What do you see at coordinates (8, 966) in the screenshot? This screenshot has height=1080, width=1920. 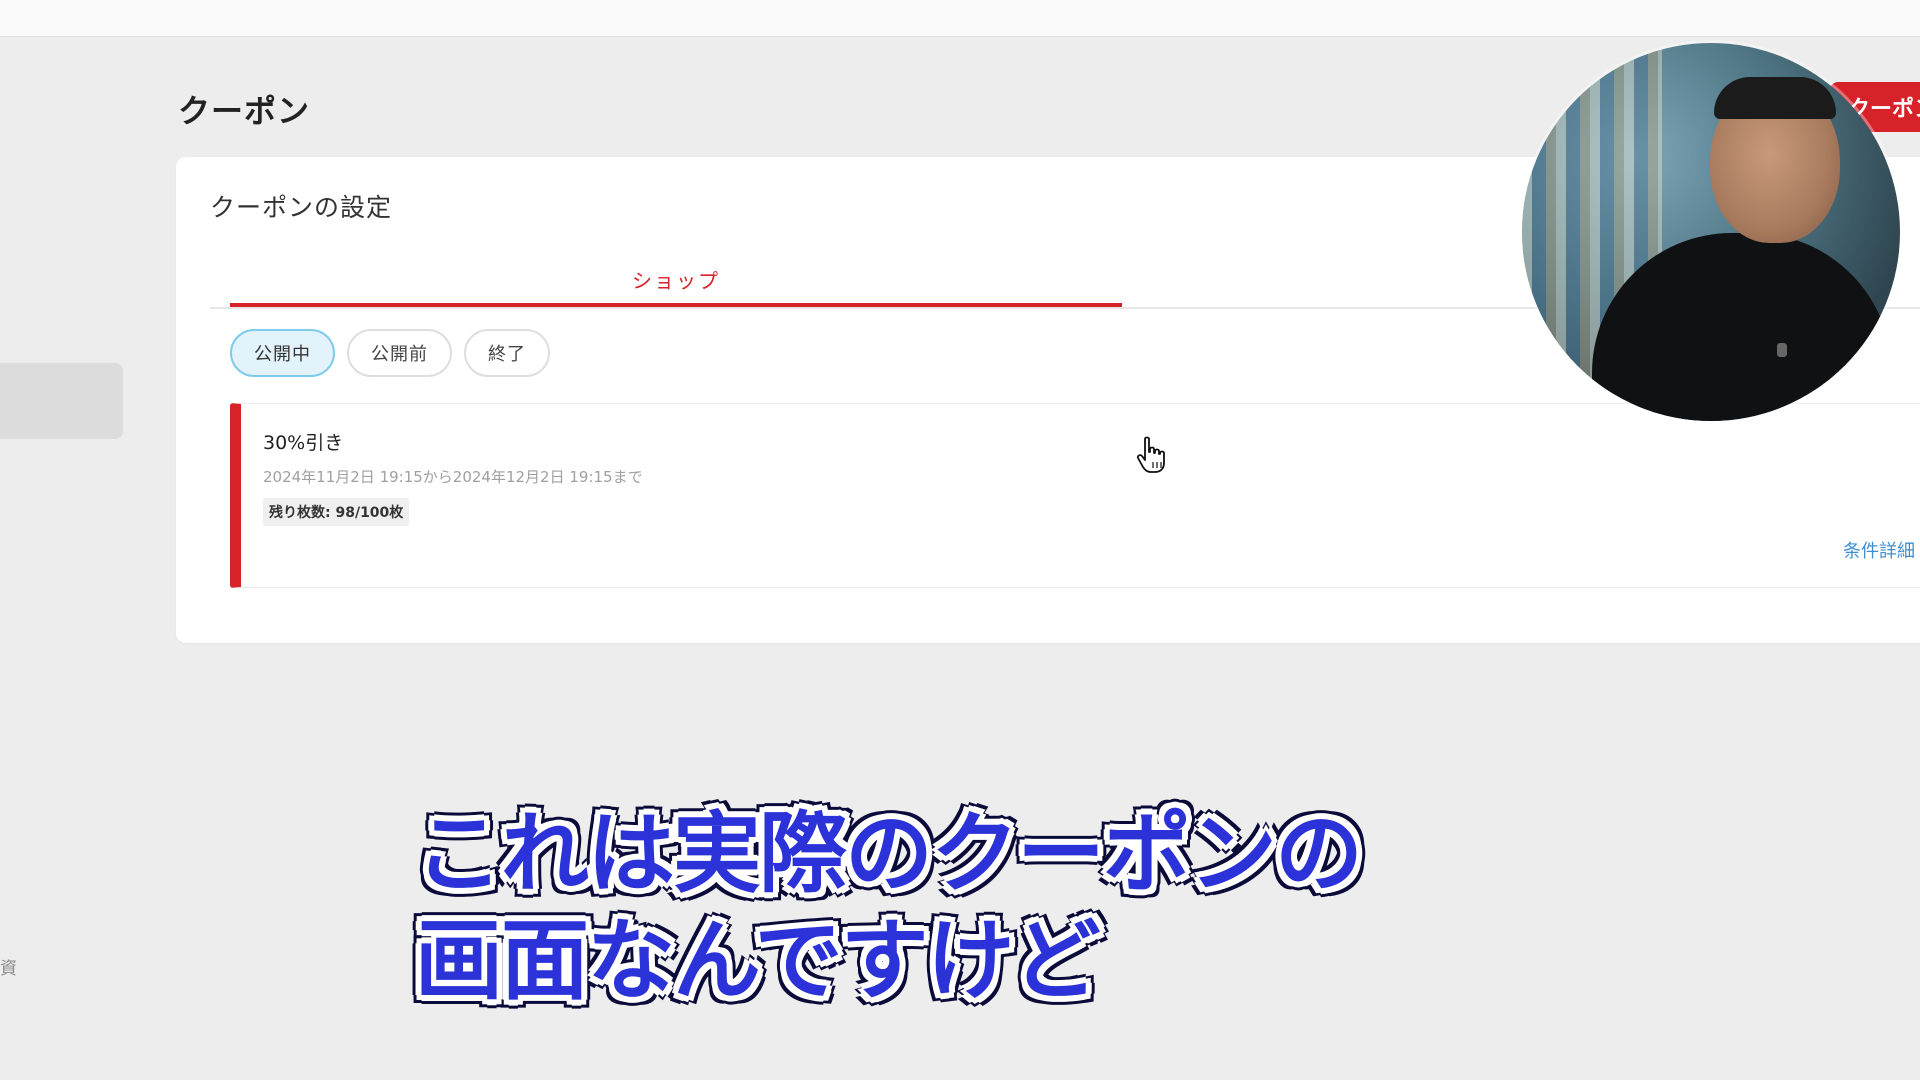 I see `sidebar-partial-label: 資` at bounding box center [8, 966].